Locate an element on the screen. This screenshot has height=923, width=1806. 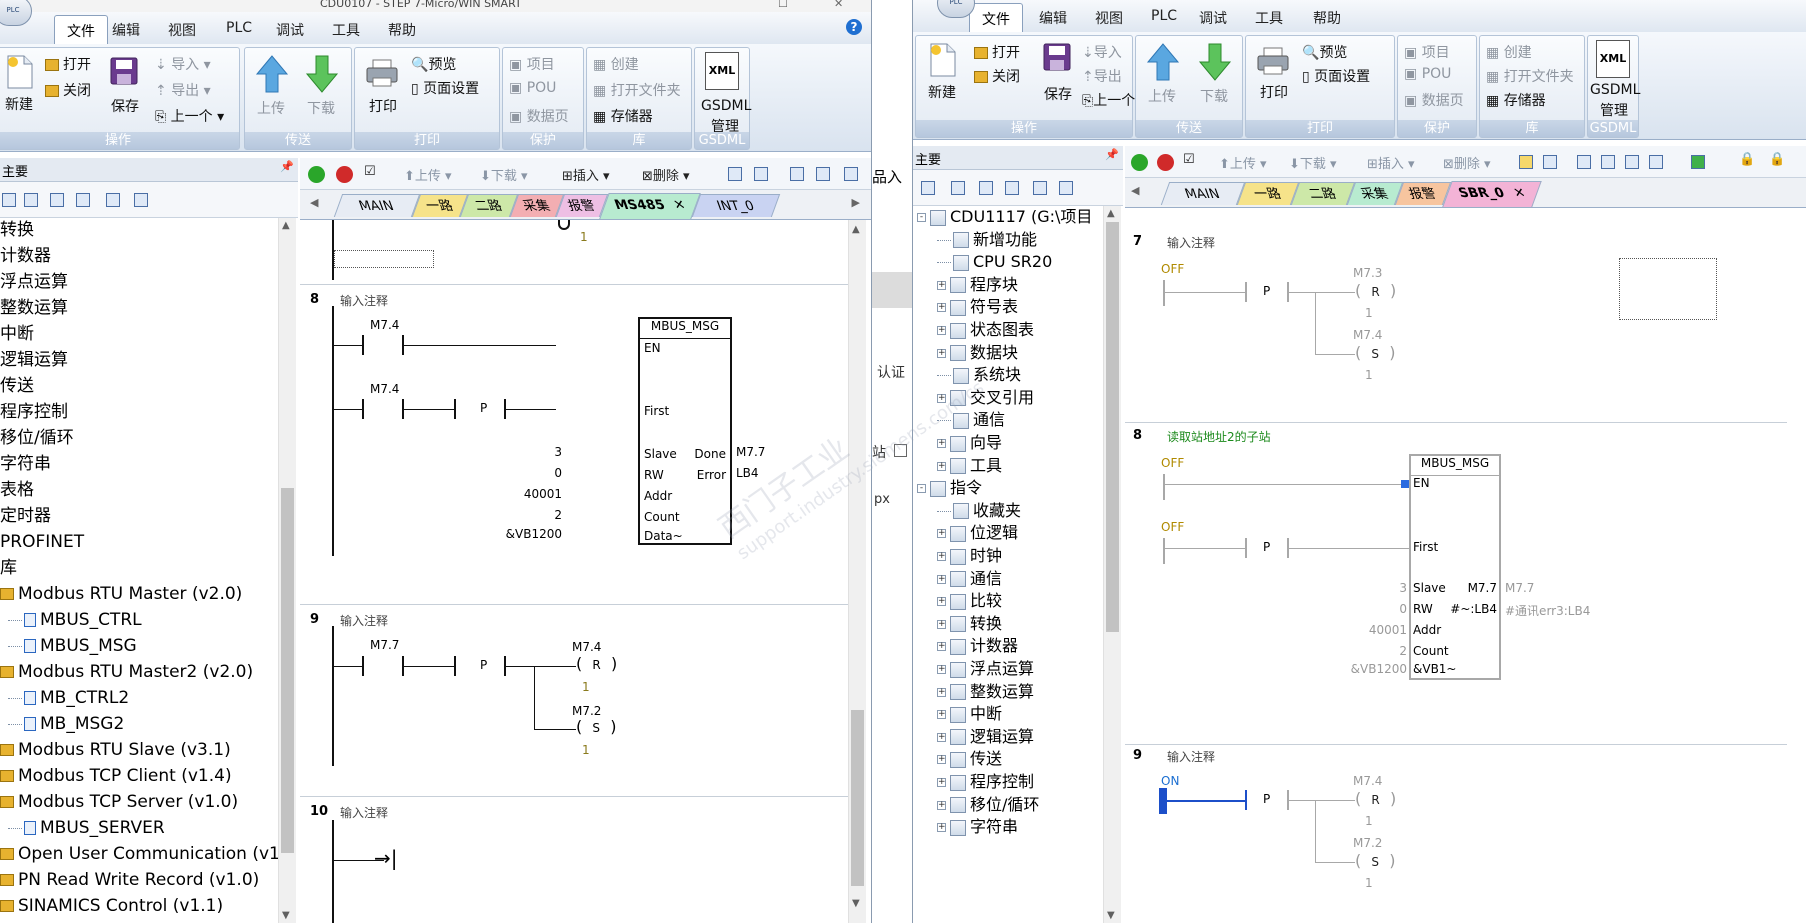
menu-plc: PLC is located at coordinates (1164, 16).